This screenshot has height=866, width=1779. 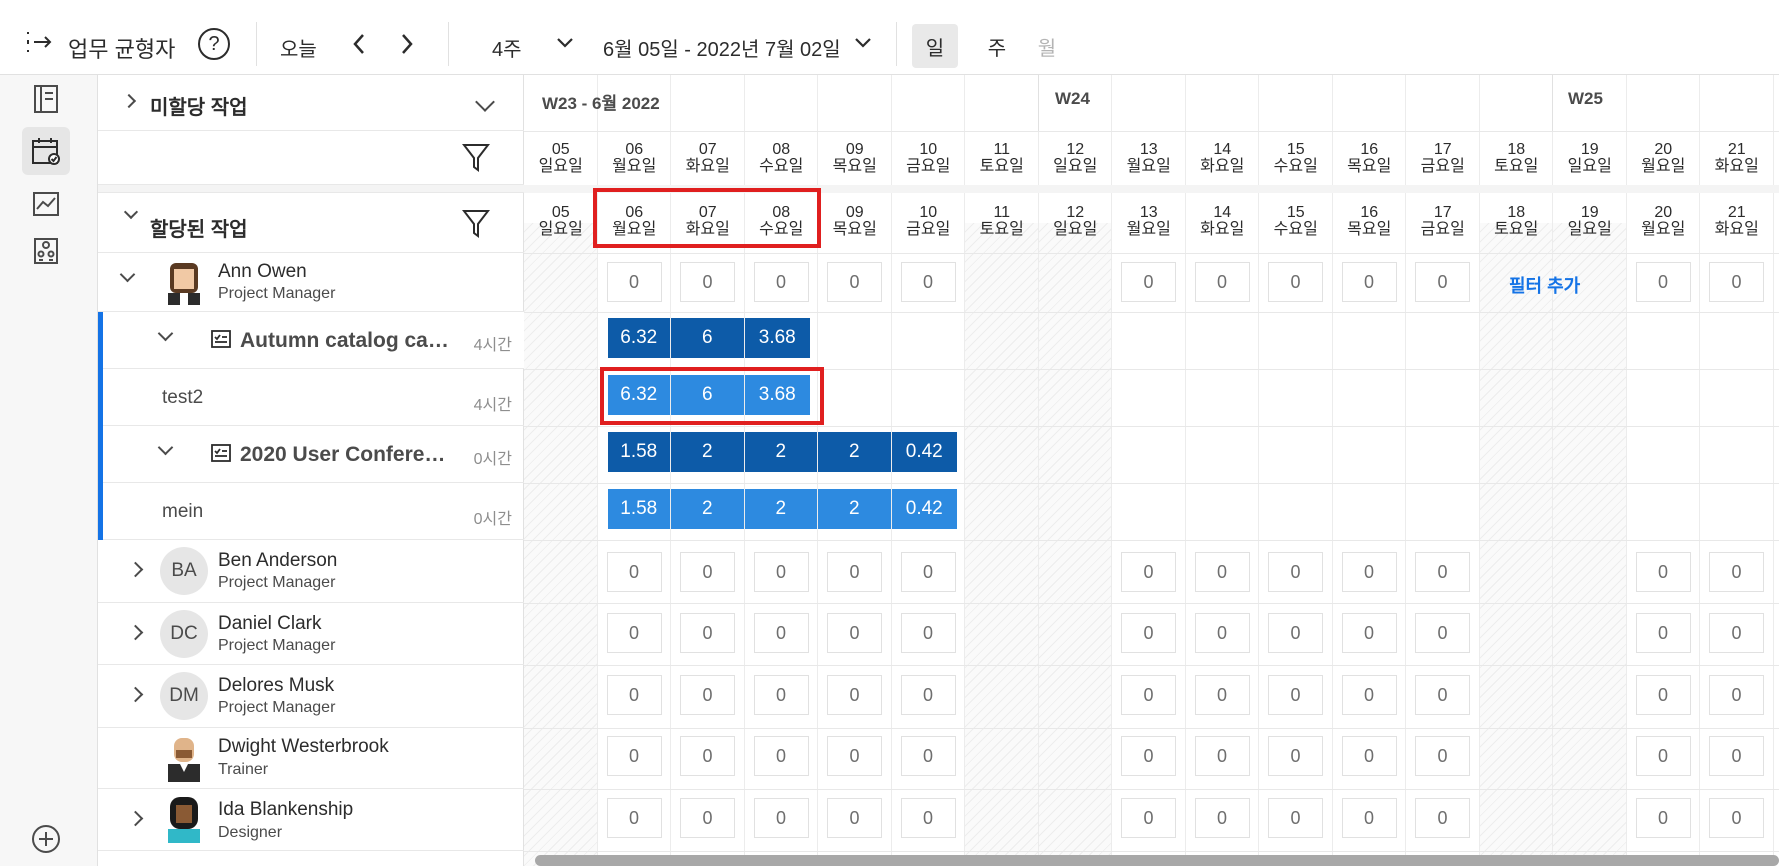 What do you see at coordinates (311, 282) in the screenshot?
I see `person-row: Ann Owen Project Manager` at bounding box center [311, 282].